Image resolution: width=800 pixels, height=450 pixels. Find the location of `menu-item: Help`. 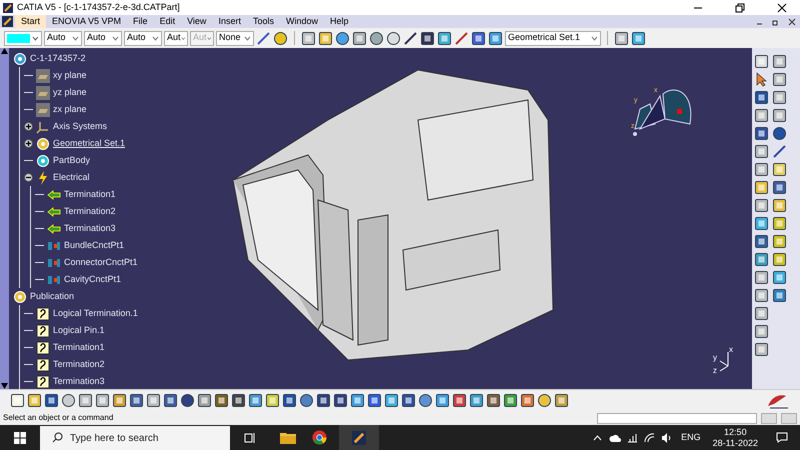

menu-item: Help is located at coordinates (339, 21).